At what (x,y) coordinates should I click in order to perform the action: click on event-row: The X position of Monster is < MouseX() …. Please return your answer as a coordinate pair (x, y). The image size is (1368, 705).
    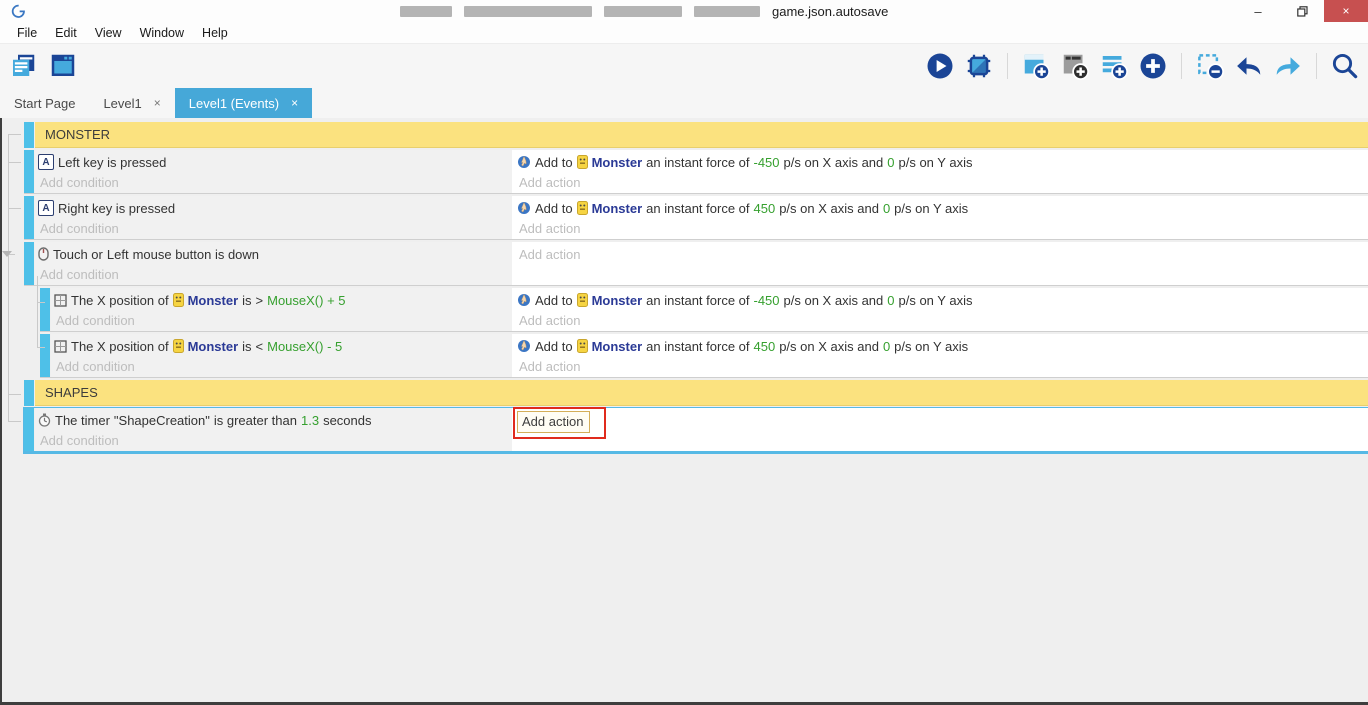
    Looking at the image, I should click on (704, 356).